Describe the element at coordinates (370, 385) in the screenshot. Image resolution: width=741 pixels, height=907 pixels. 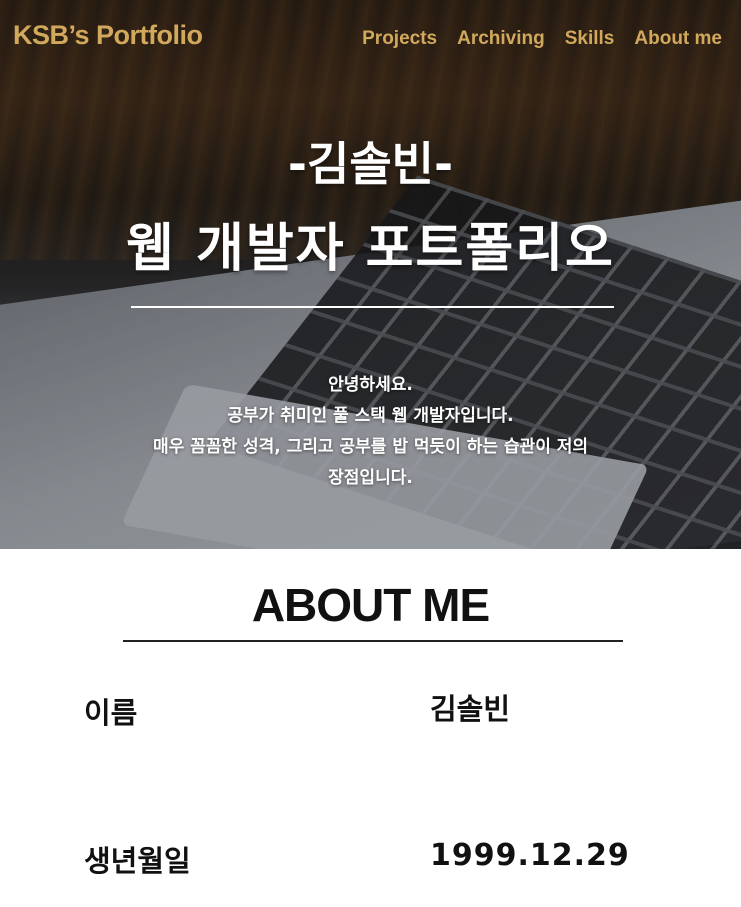
I see `intro-line: 안녕하세요.` at that location.